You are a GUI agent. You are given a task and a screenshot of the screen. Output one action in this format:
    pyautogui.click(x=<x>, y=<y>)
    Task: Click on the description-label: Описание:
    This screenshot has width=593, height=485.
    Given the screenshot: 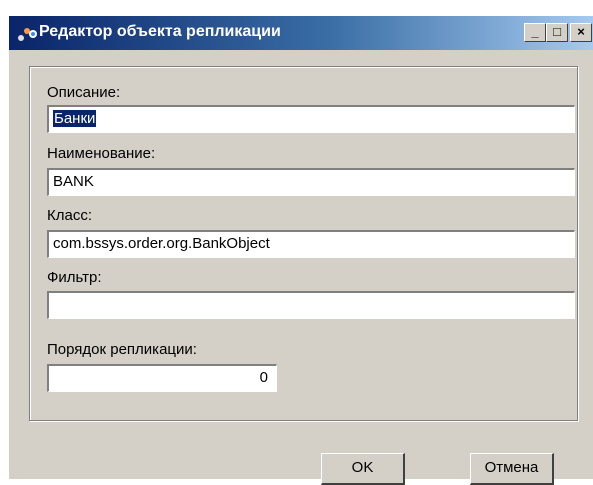 What is the action you would take?
    pyautogui.click(x=84, y=92)
    